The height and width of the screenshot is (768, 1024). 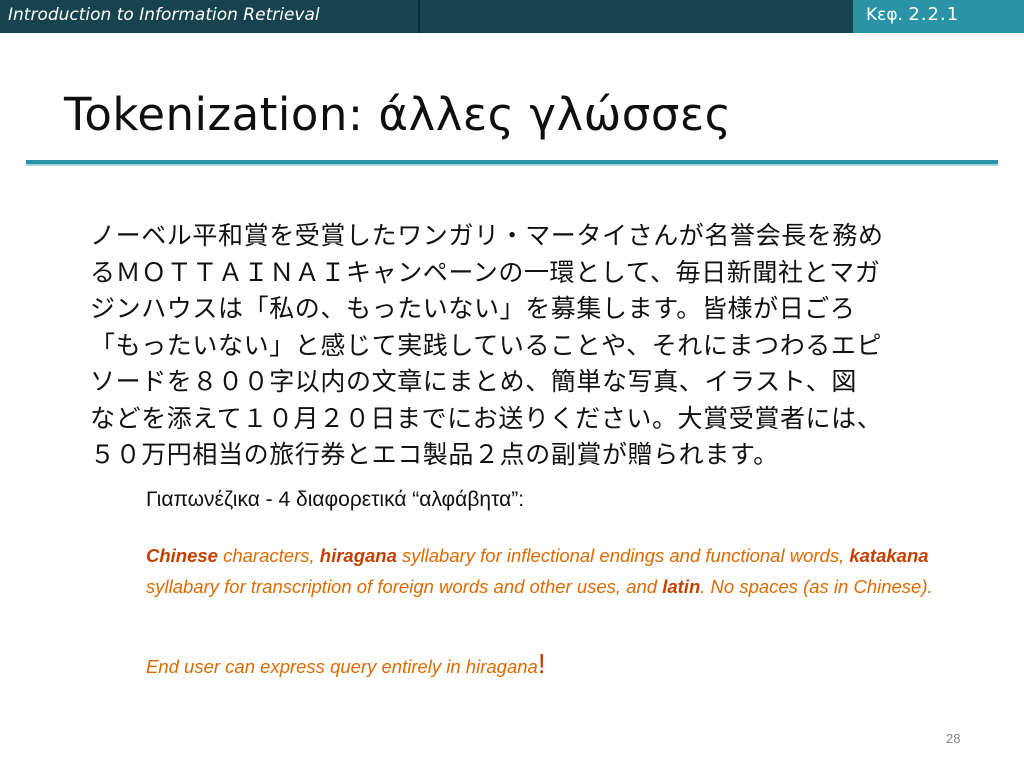 I want to click on text-part: . No spaces (as in Chinese)., so click(x=816, y=586).